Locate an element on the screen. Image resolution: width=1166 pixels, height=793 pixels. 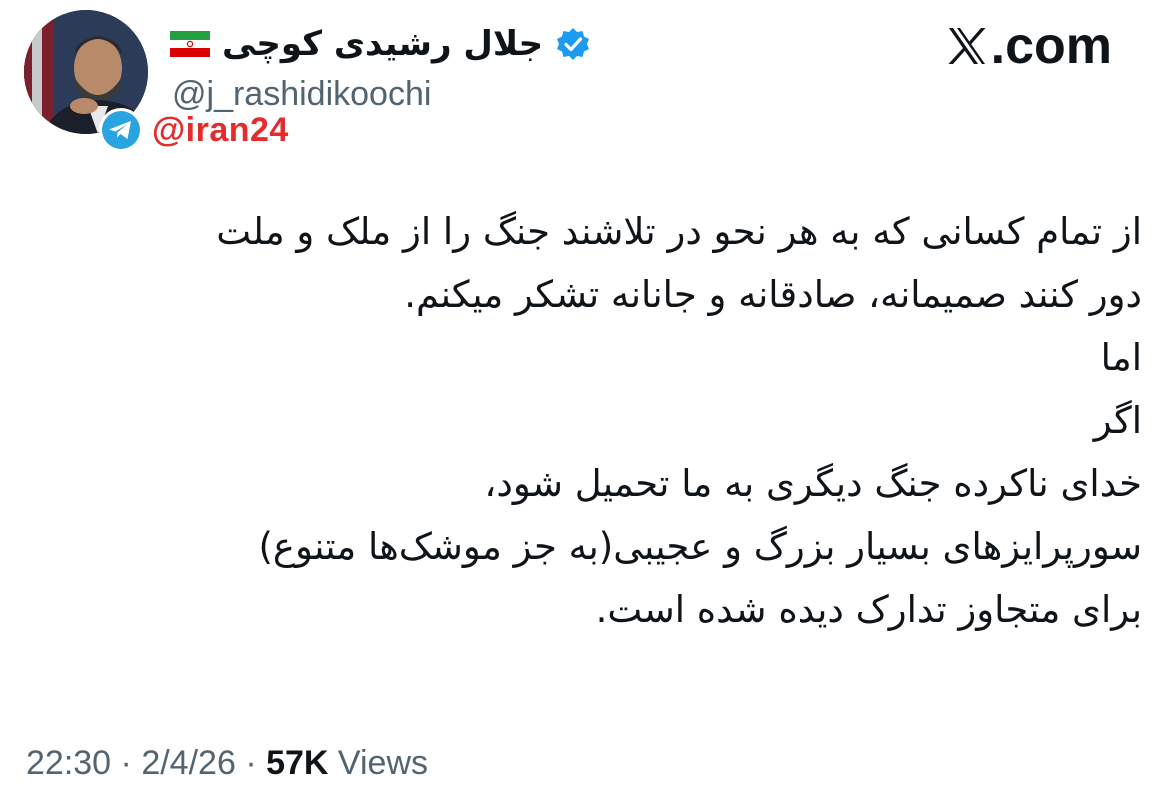
tweet-meta: 22:30 · 2/4/26 · 57K Views is located at coordinates (227, 763).